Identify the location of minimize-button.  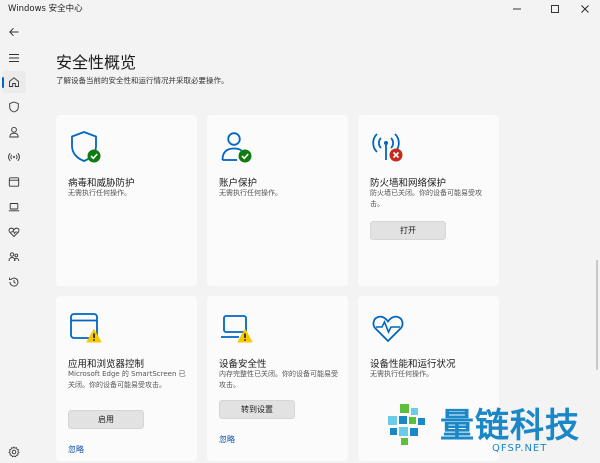
(517, 9).